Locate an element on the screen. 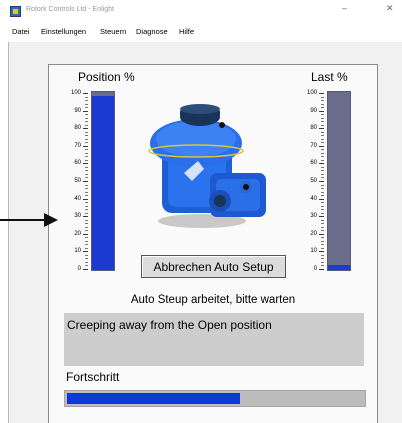 The height and width of the screenshot is (423, 402). actuator-image is located at coordinates (207, 166).